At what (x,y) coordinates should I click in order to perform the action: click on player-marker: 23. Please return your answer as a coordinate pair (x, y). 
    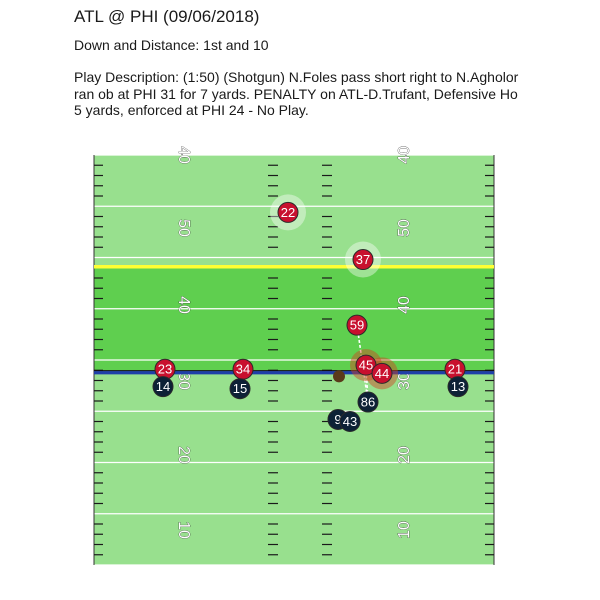
    Looking at the image, I should click on (165, 369).